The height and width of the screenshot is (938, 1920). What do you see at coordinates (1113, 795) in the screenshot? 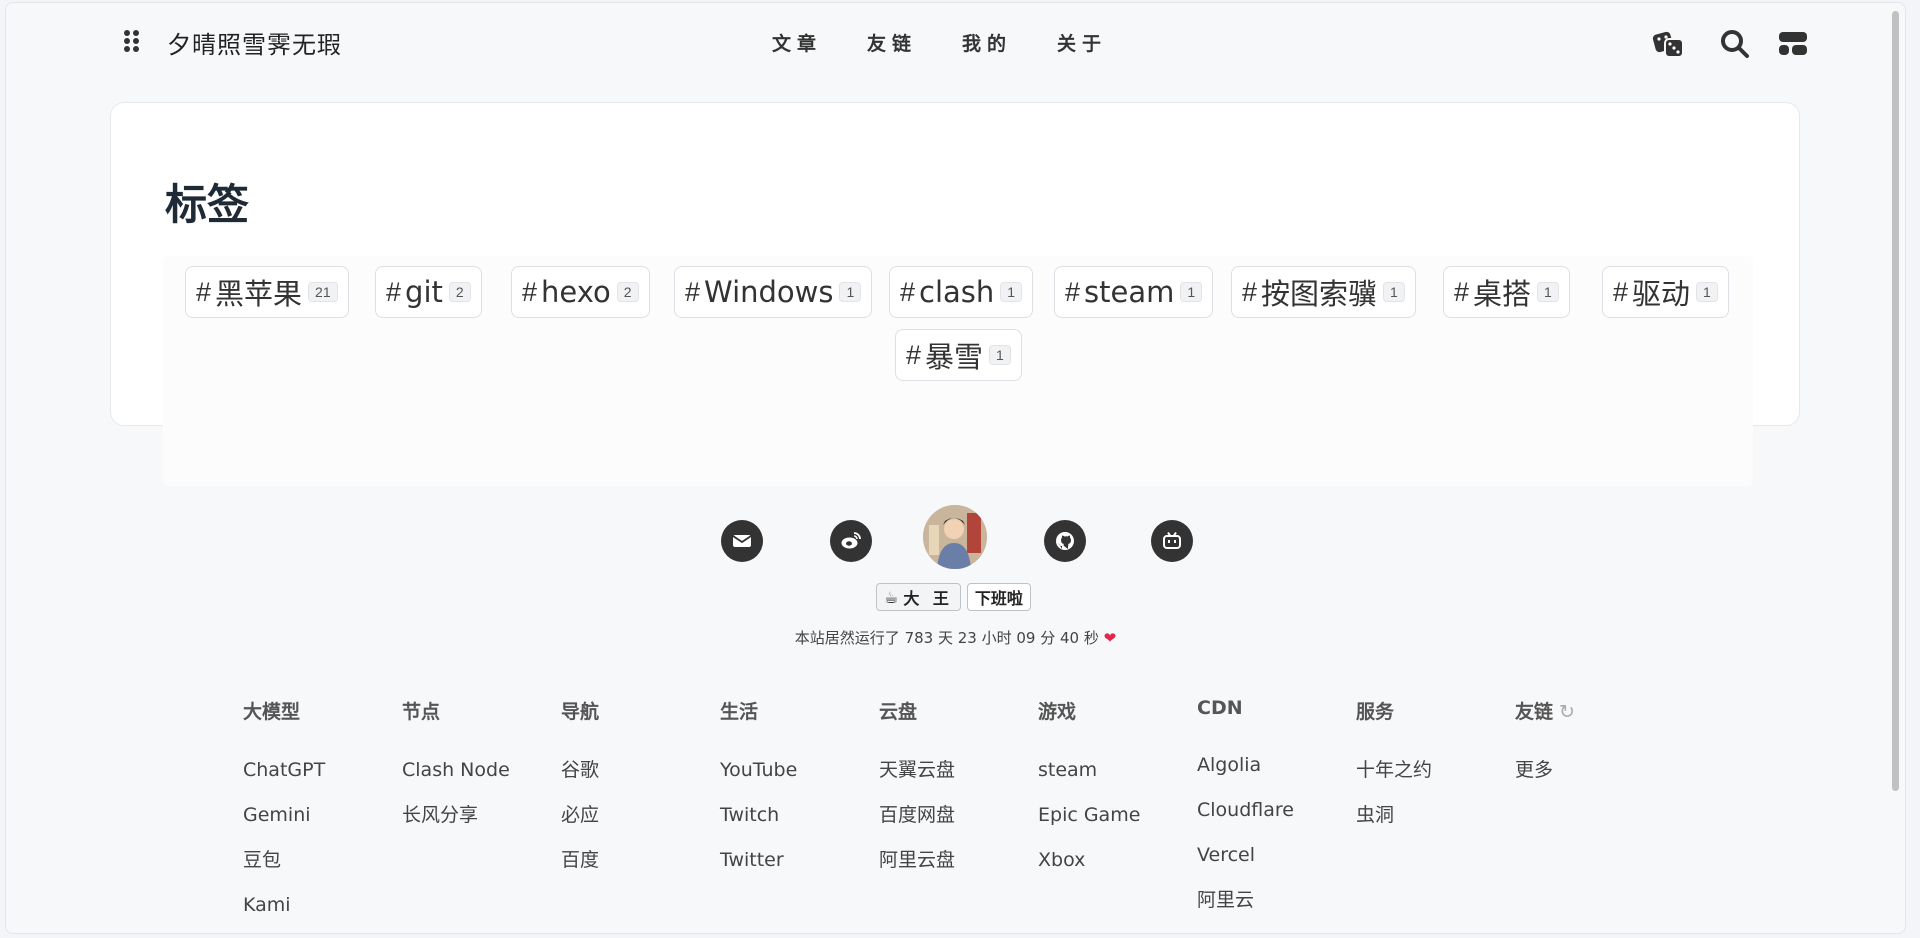
I see `footer-column: 游戏 steam Epic Game Xbox` at bounding box center [1113, 795].